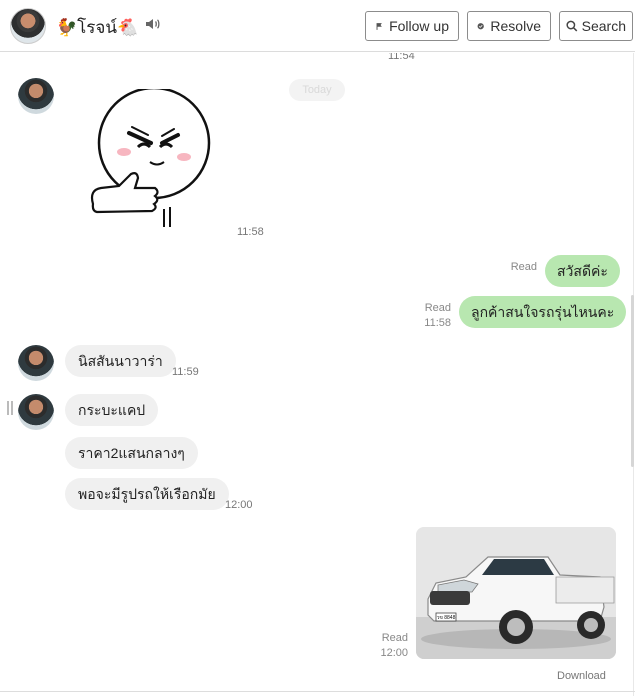  Describe the element at coordinates (153, 24) in the screenshot. I see `speaker-icon` at that location.